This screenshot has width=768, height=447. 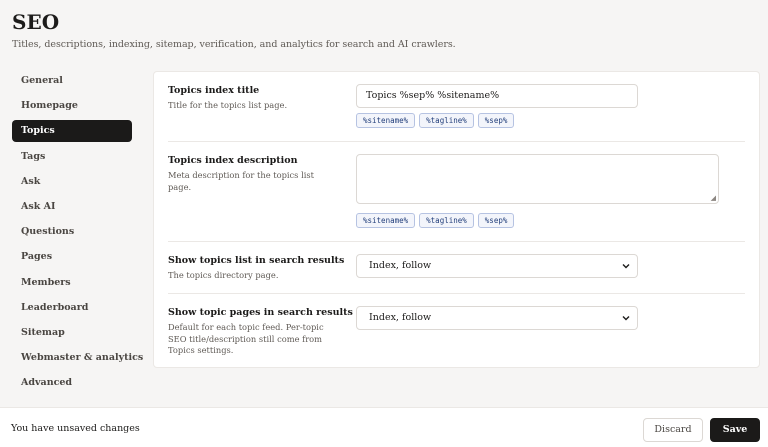 I want to click on setting-description: The topics directory page., so click(x=223, y=275).